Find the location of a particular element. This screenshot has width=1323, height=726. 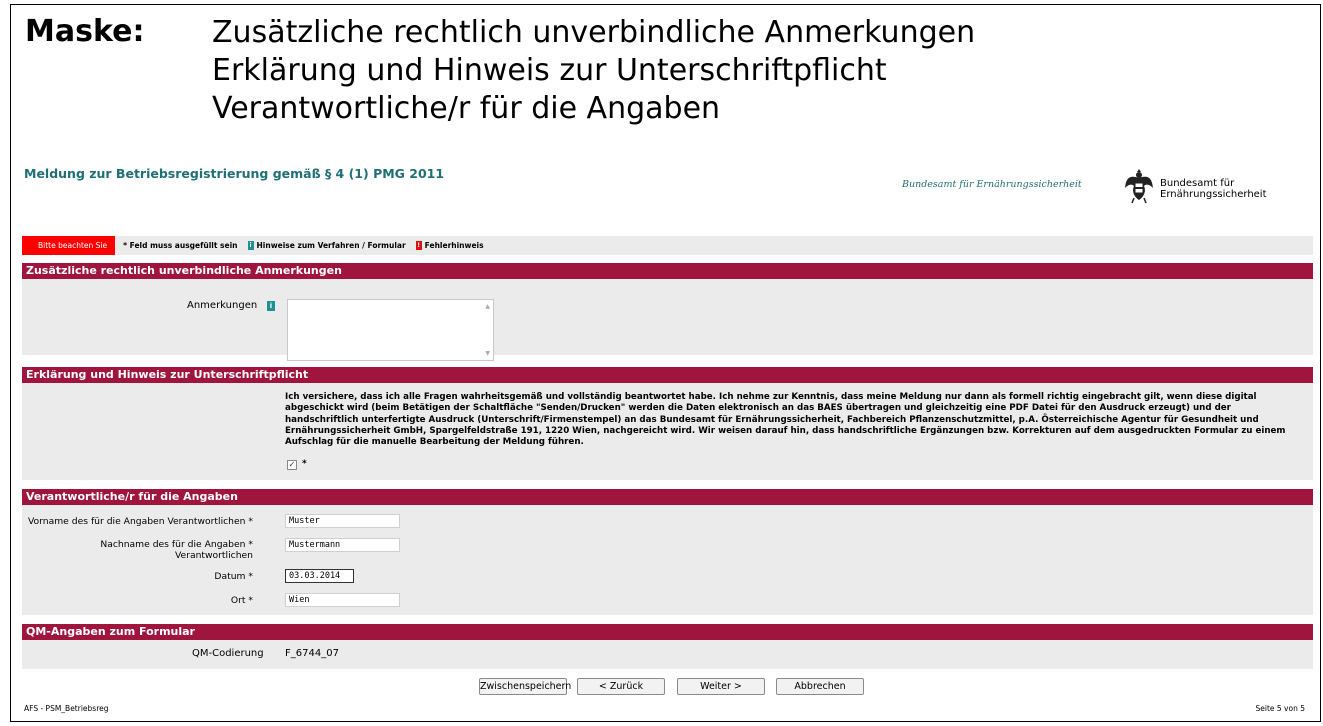

scroll-up-icon: ▲ is located at coordinates (487, 306).